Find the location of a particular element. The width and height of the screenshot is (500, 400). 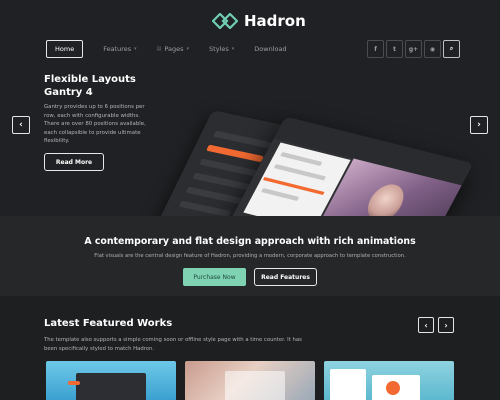

twitter-icon: t is located at coordinates (394, 49).